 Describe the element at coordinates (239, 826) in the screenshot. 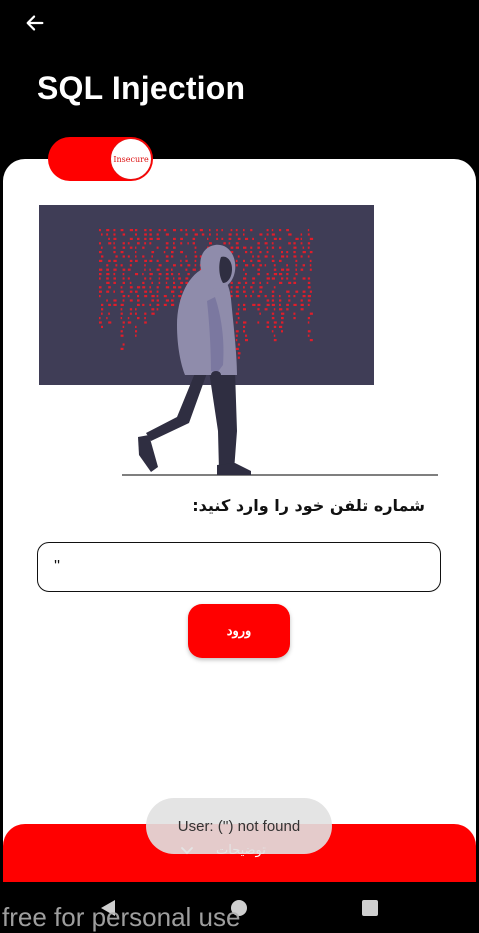

I see `toast-message: User: ('') not found` at that location.